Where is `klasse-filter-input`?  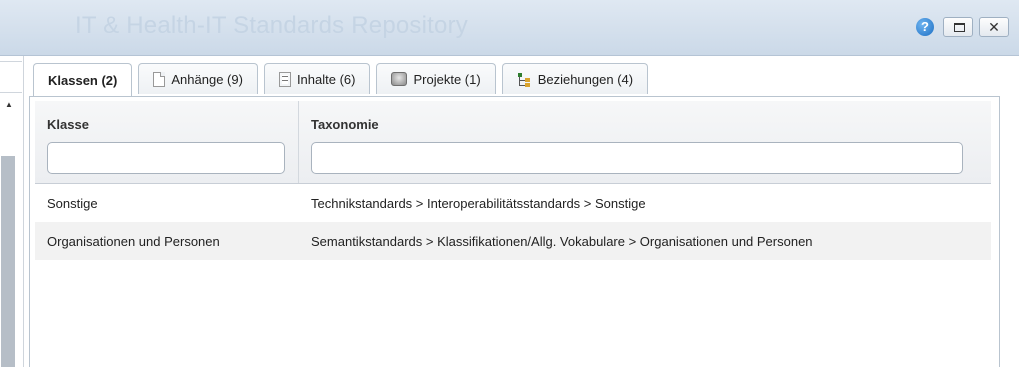
klasse-filter-input is located at coordinates (166, 158).